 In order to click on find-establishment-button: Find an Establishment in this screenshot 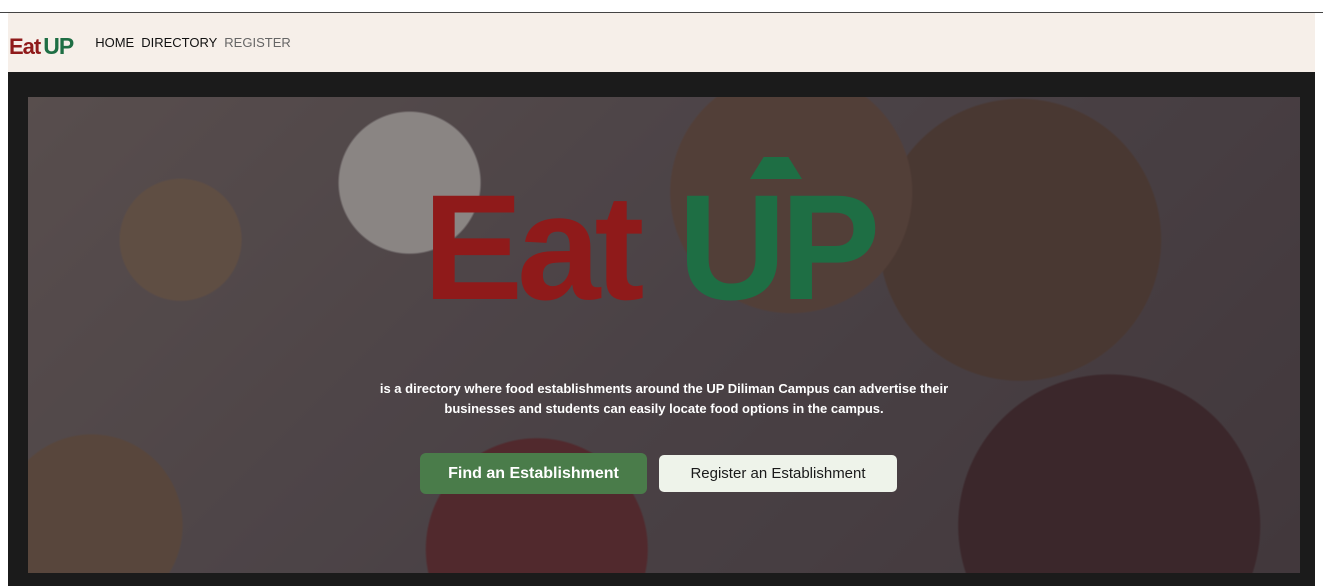, I will do `click(533, 473)`.